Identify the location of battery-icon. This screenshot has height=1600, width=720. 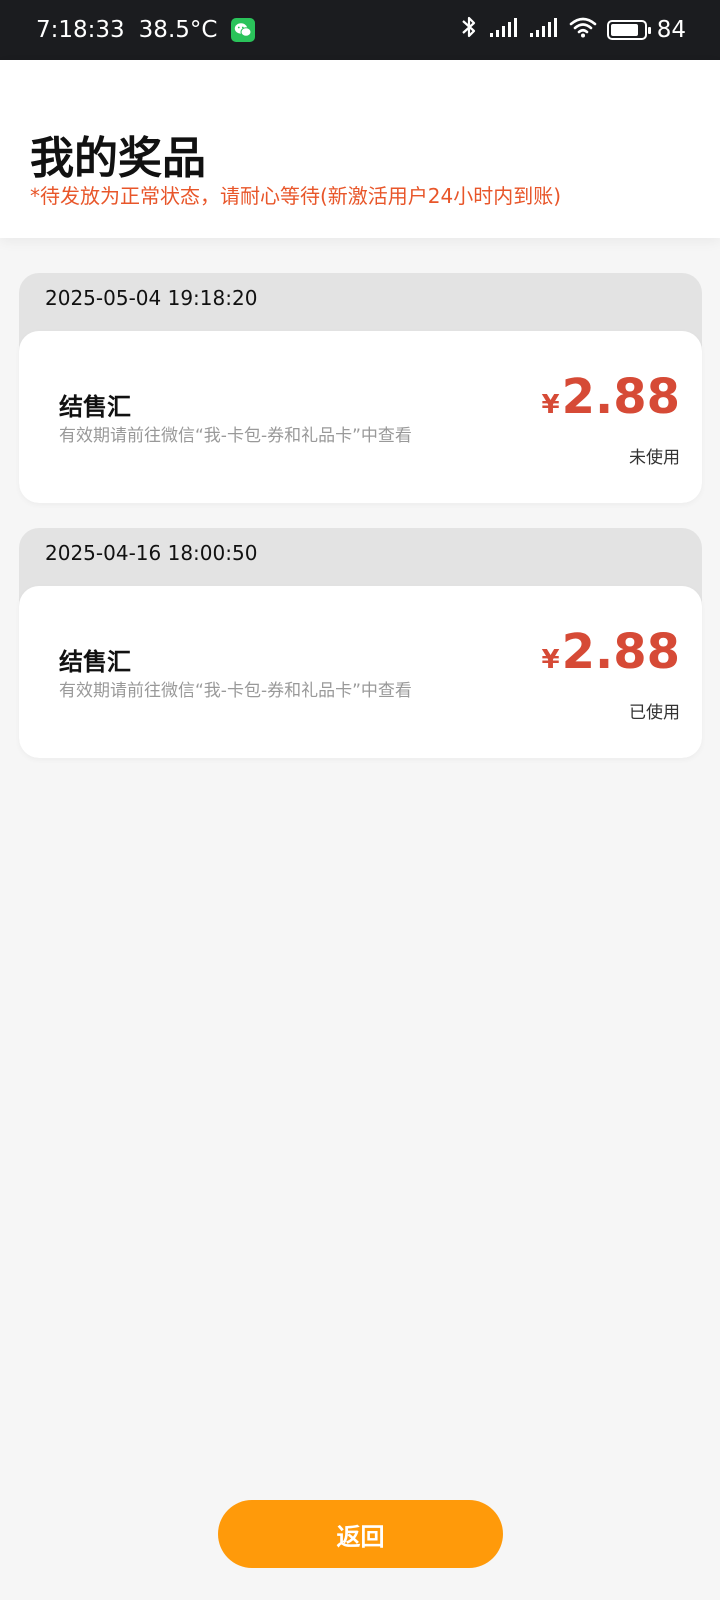
(628, 30).